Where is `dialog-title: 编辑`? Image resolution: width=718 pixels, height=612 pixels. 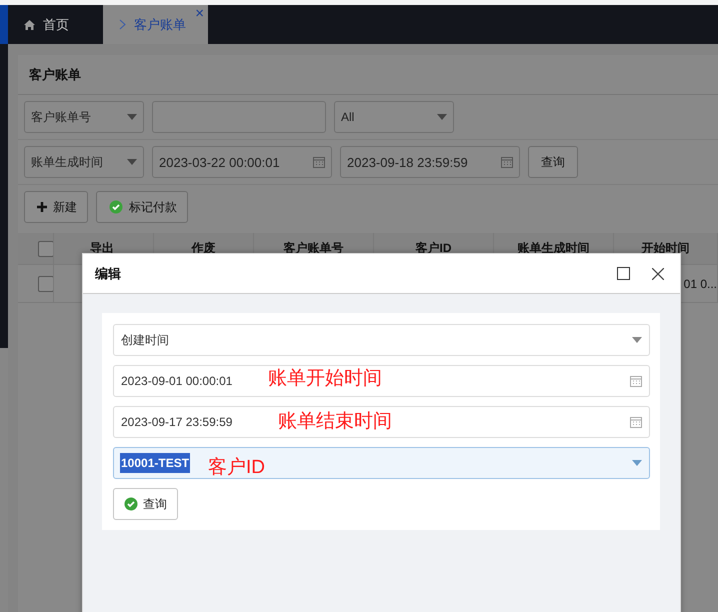 dialog-title: 编辑 is located at coordinates (108, 273).